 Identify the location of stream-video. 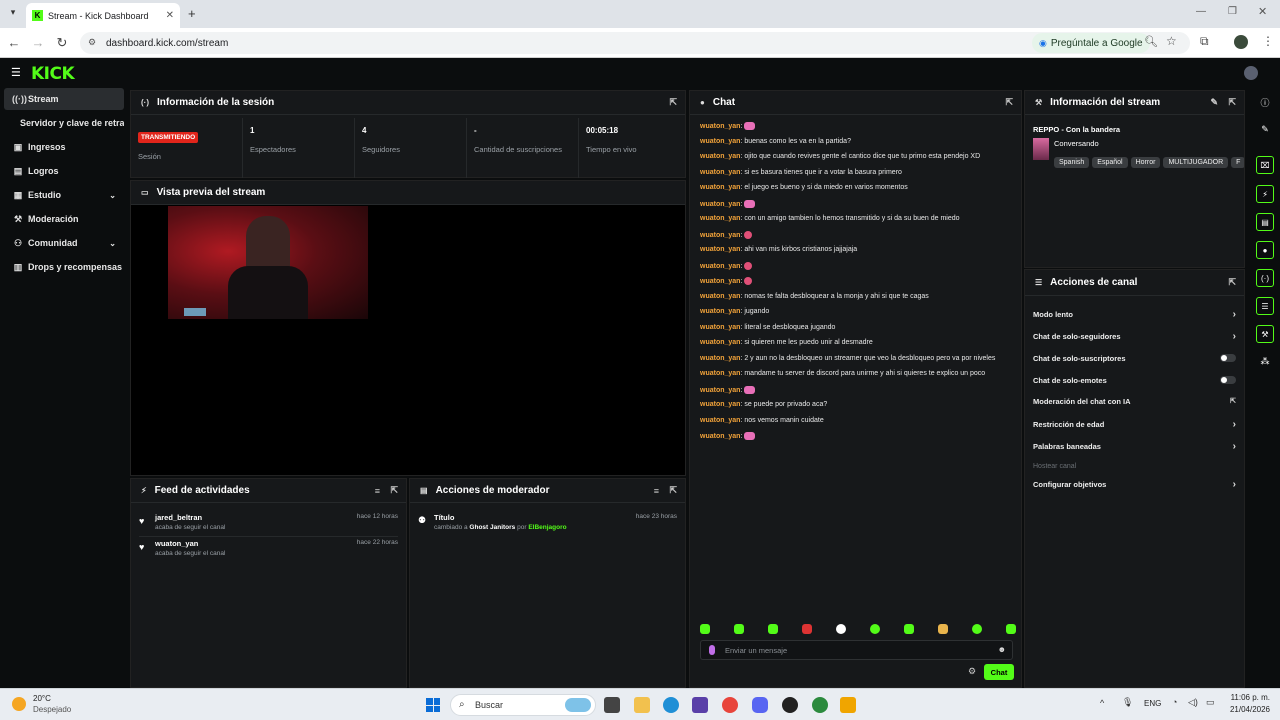
(268, 262).